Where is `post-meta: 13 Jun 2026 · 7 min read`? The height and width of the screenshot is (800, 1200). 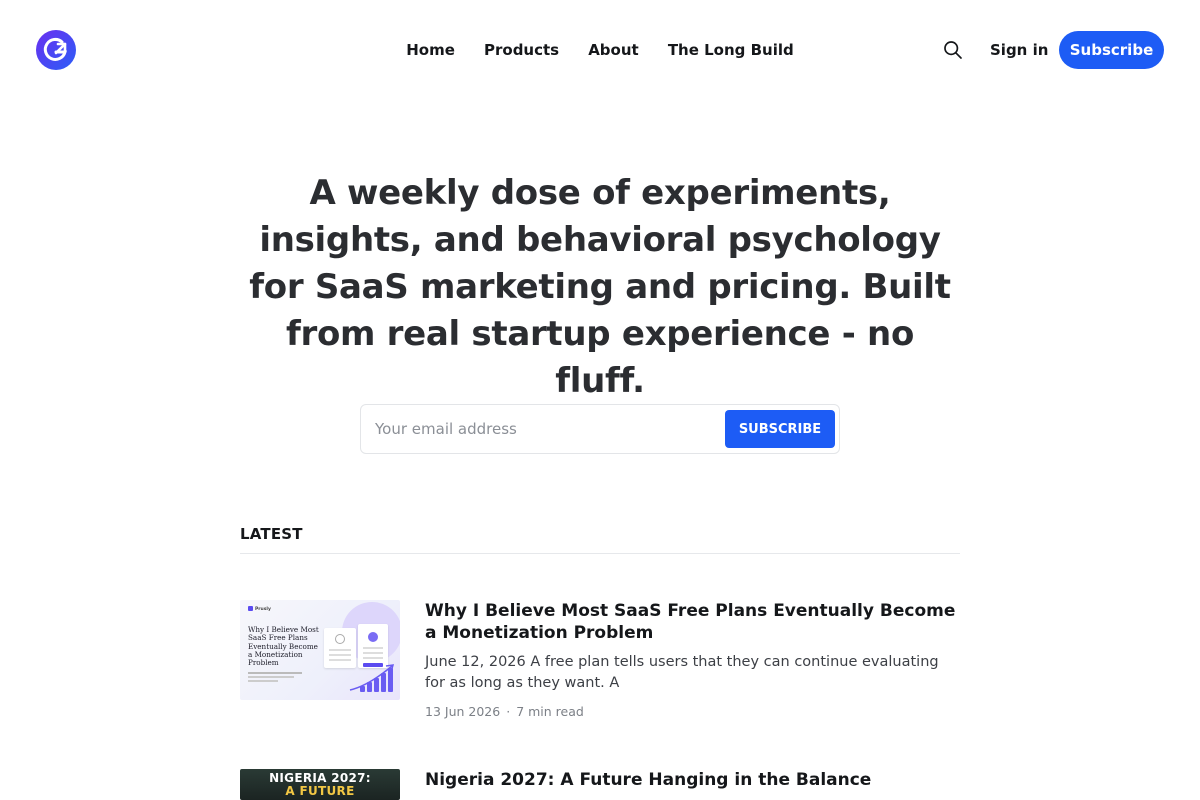
post-meta: 13 Jun 2026 · 7 min read is located at coordinates (692, 711).